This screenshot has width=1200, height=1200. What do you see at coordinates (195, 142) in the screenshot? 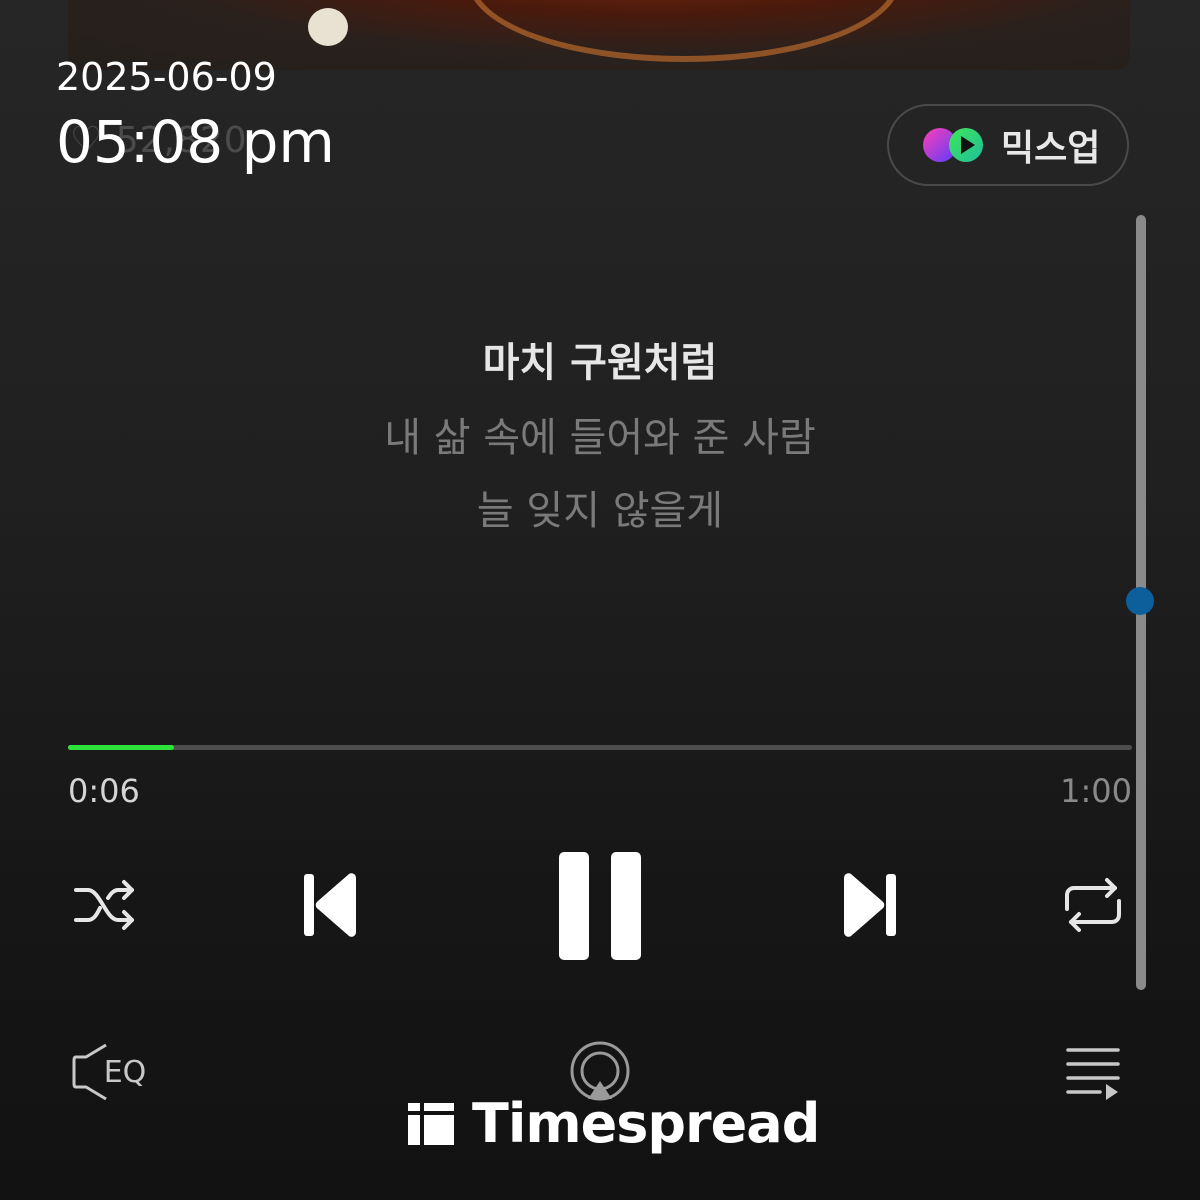
I see `overlay-time: 05:08 pm` at bounding box center [195, 142].